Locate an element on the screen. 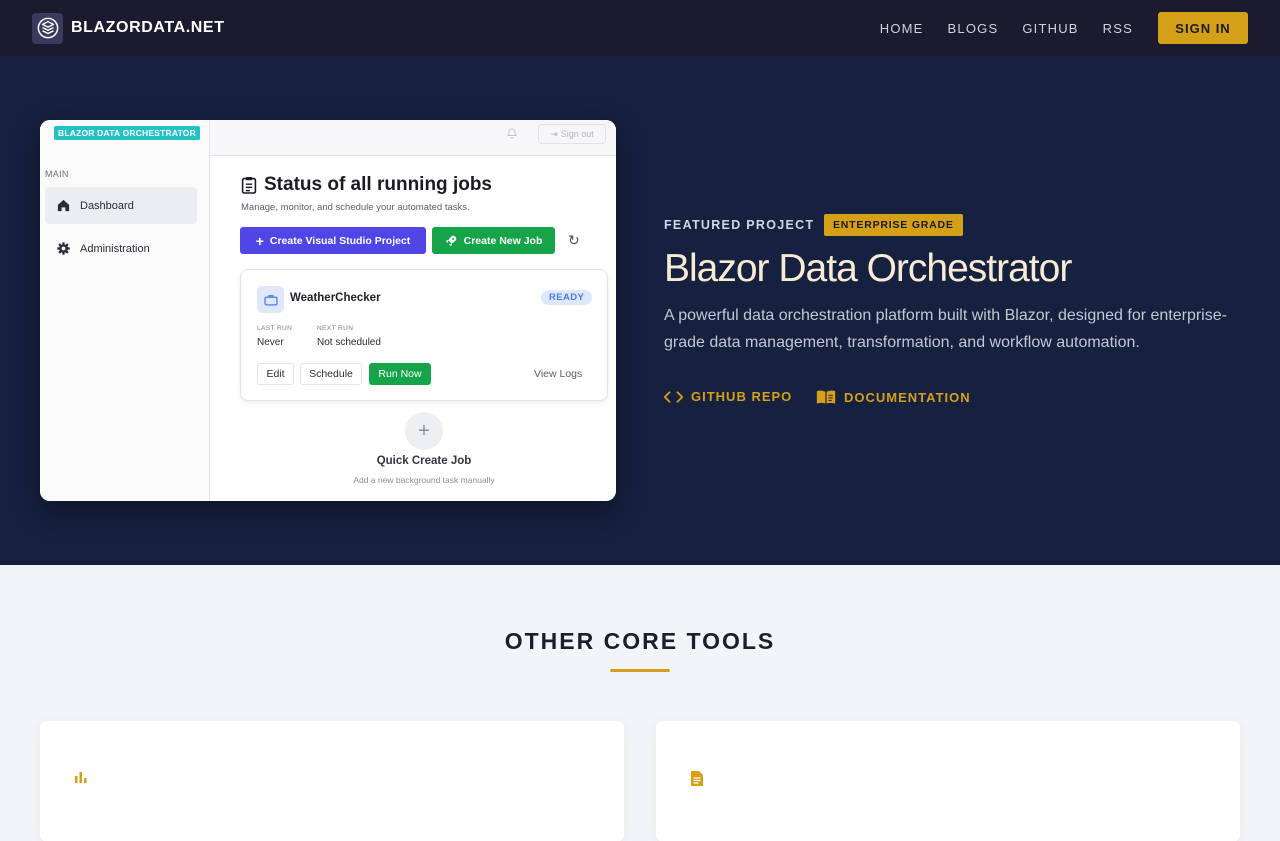 This screenshot has height=841, width=1280. mock-sign-out-label: Sign out is located at coordinates (577, 134).